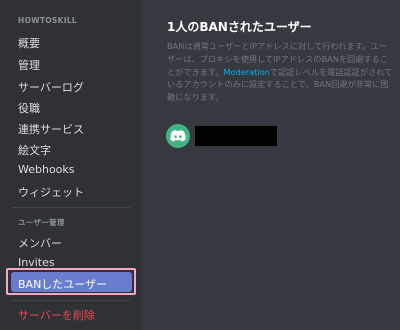 Image resolution: width=400 pixels, height=330 pixels. Describe the element at coordinates (236, 136) in the screenshot. I see `banned-user-name-redacted` at that location.